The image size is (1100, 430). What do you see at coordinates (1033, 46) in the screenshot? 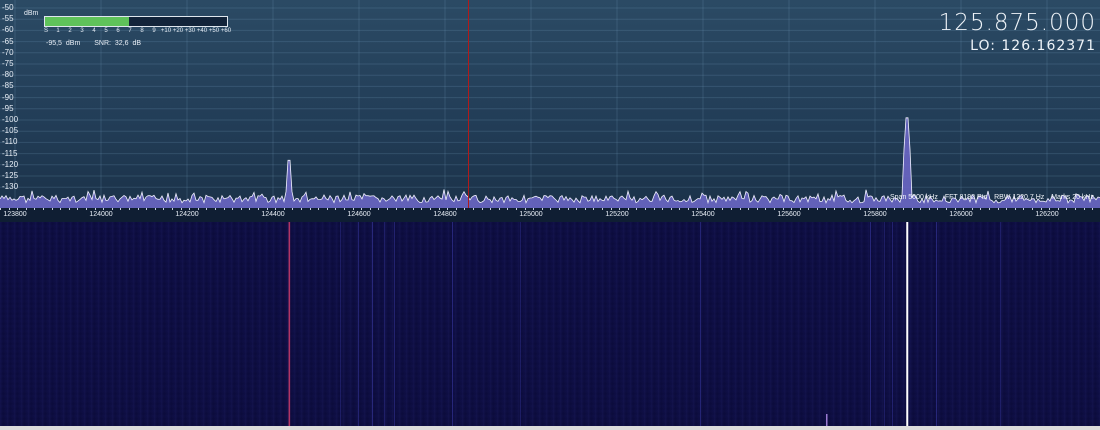
I see `lo-display: LO: 126.162371` at bounding box center [1033, 46].